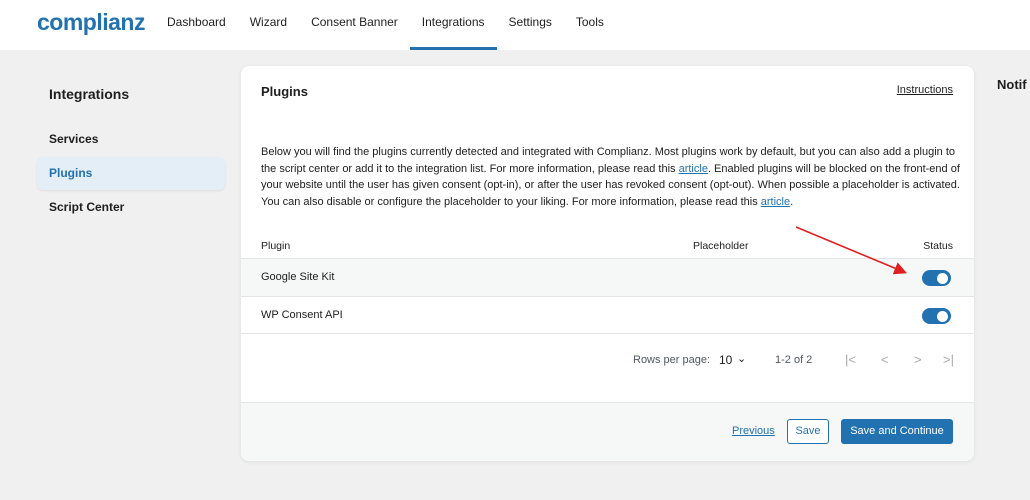  Describe the element at coordinates (672, 360) in the screenshot. I see `rows-per-page-label: Rows per page:` at that location.